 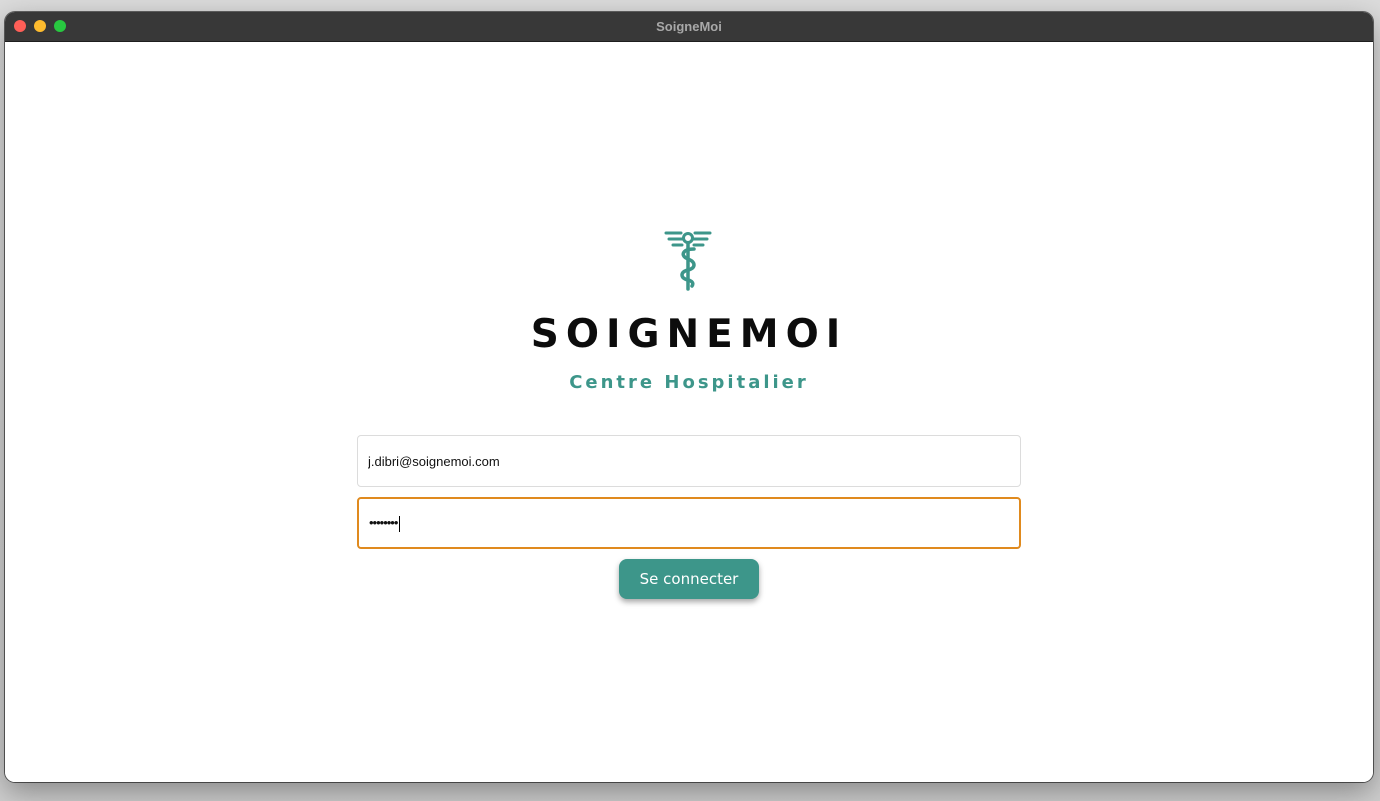 What do you see at coordinates (689, 382) in the screenshot?
I see `brand-tagline: Centre Hospitalier` at bounding box center [689, 382].